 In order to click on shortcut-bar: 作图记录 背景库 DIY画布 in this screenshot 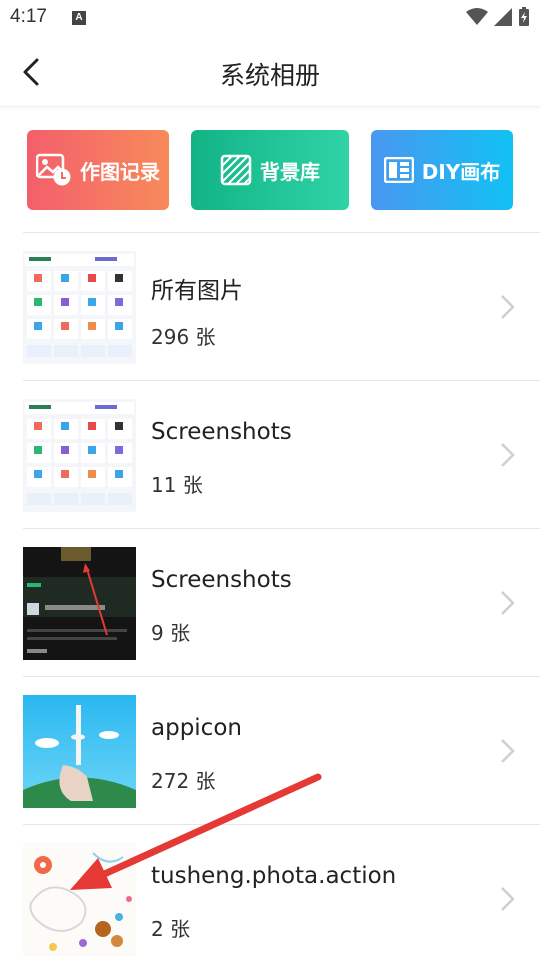, I will do `click(270, 170)`.